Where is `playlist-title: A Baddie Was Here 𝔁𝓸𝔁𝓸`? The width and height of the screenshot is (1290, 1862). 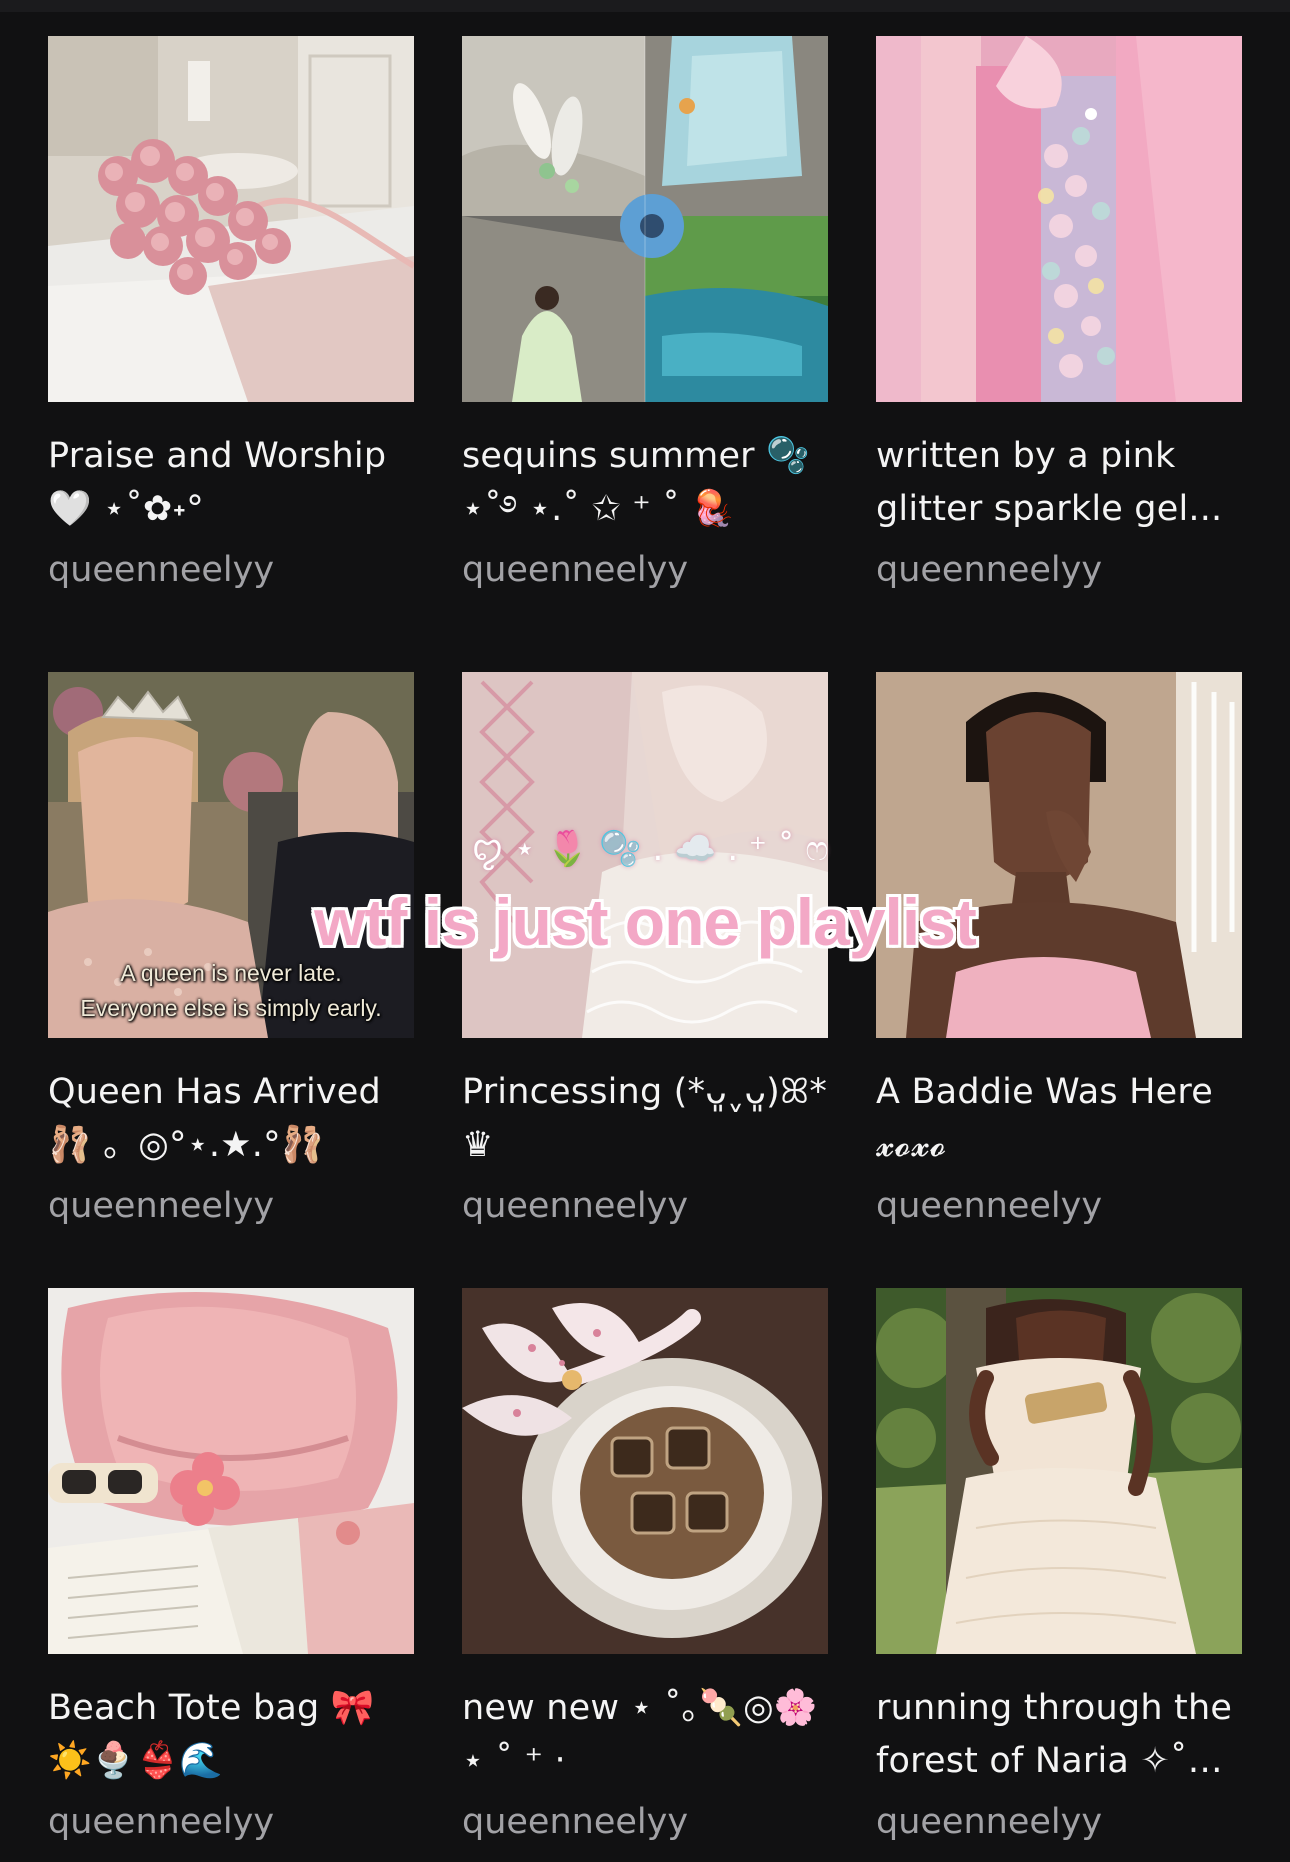 playlist-title: A Baddie Was Here 𝔁𝓸𝔁𝓸 is located at coordinates (1059, 1119).